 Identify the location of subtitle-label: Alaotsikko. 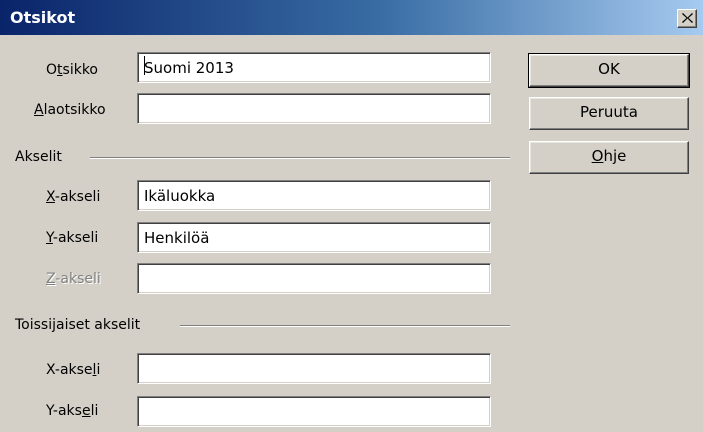
(70, 110).